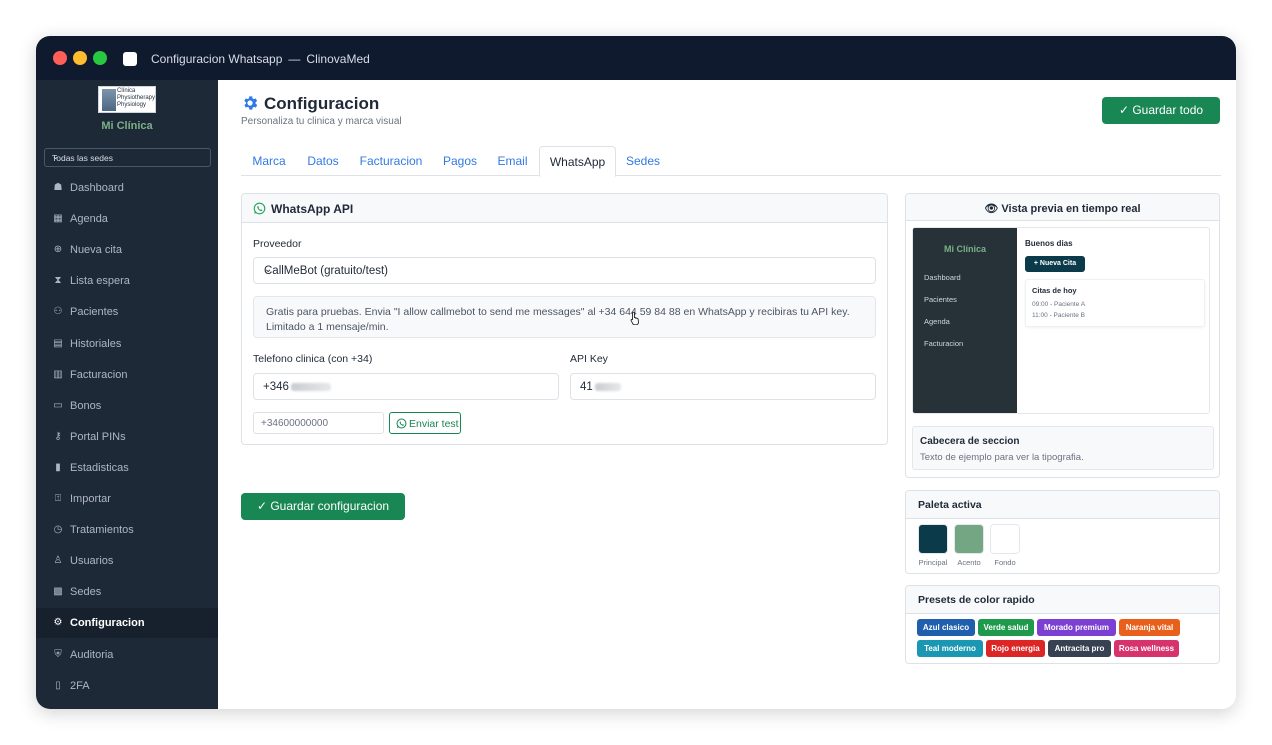 The width and height of the screenshot is (1272, 745). I want to click on sidebar-item-2fa: ▯ 2FA, so click(127, 686).